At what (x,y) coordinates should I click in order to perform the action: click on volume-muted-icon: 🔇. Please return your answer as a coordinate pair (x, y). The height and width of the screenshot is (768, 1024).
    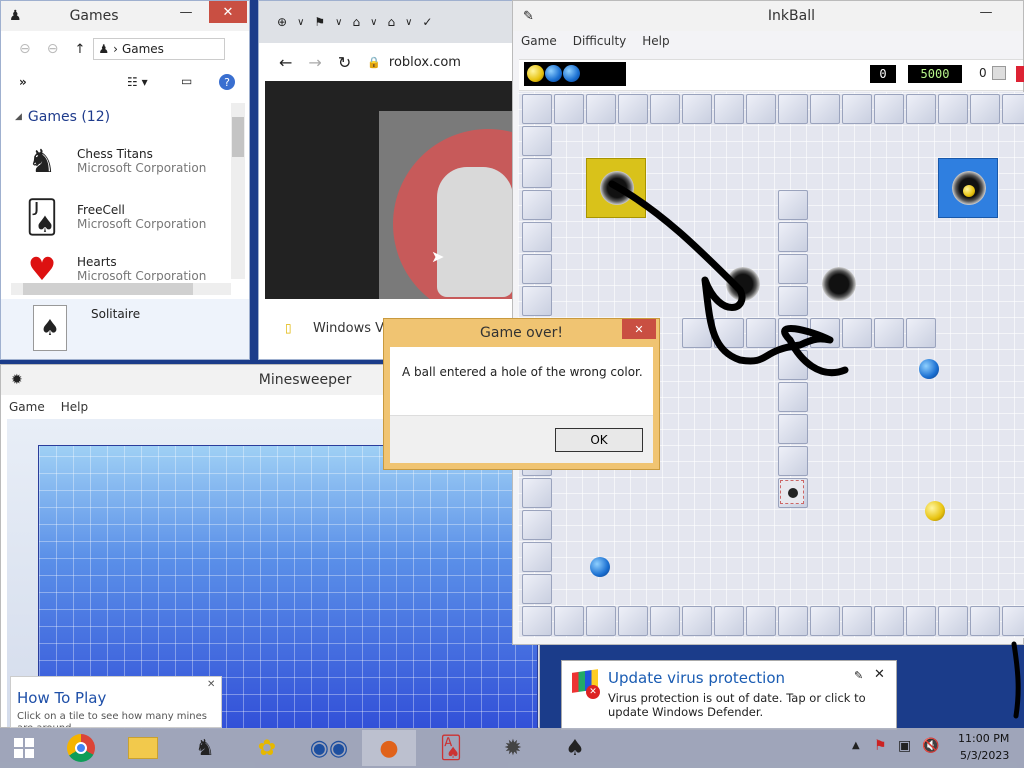
    Looking at the image, I should click on (930, 746).